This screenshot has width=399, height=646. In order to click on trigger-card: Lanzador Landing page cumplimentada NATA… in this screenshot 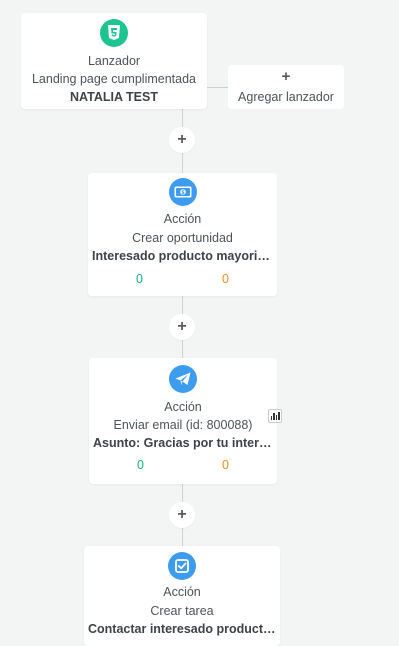, I will do `click(114, 61)`.